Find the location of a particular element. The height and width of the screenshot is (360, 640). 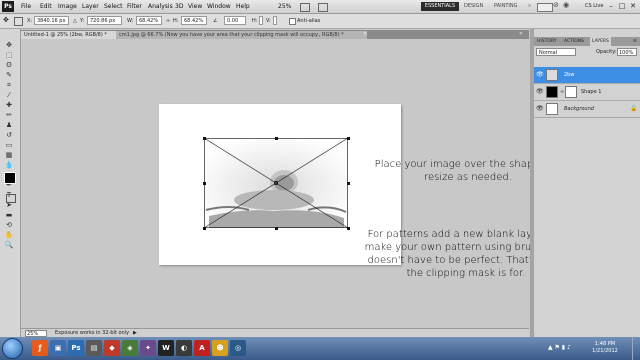

arrange-documents-icon is located at coordinates (305, 7).